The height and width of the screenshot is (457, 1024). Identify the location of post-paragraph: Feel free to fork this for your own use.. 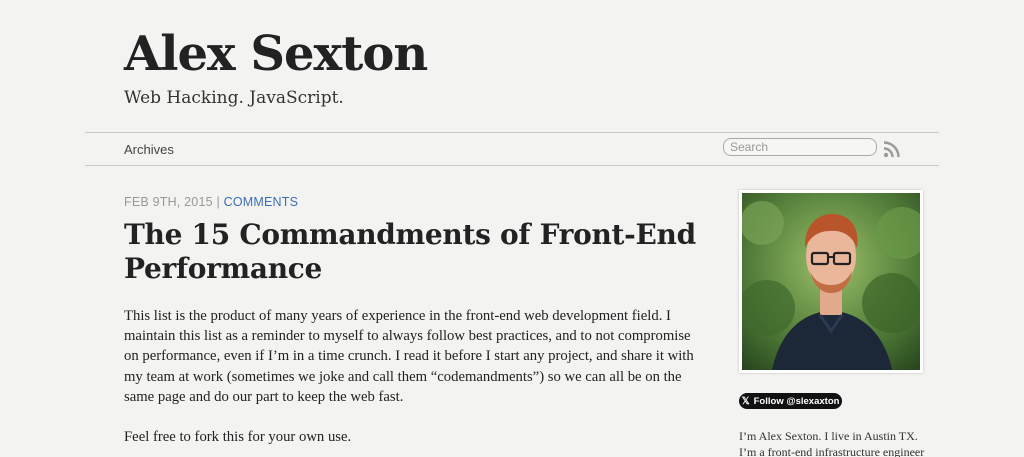
(238, 437).